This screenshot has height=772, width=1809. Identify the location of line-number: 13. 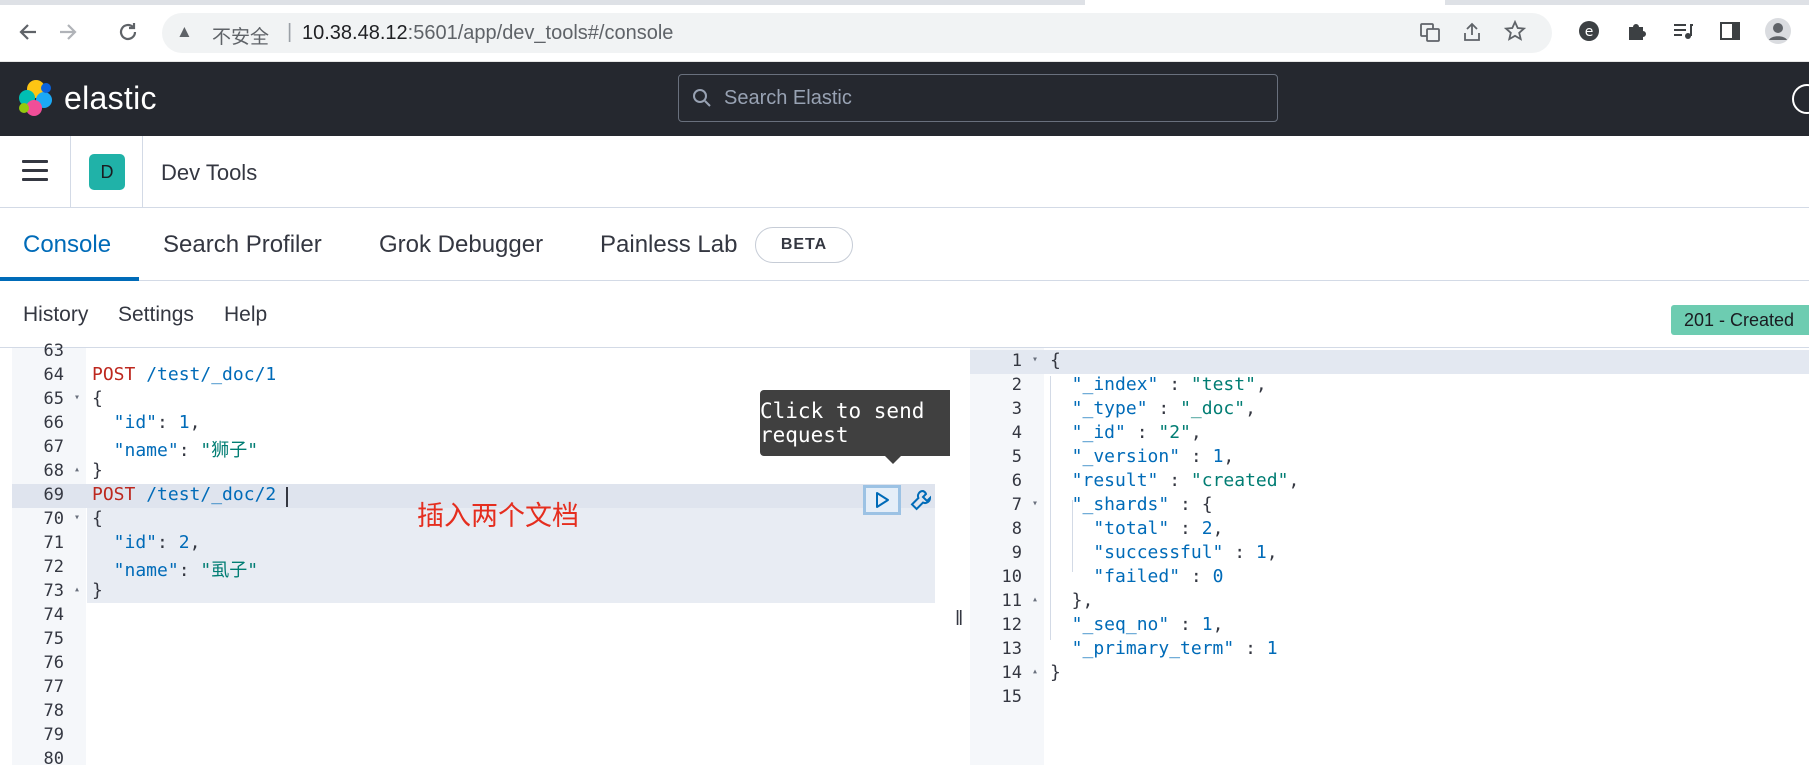
(1011, 649).